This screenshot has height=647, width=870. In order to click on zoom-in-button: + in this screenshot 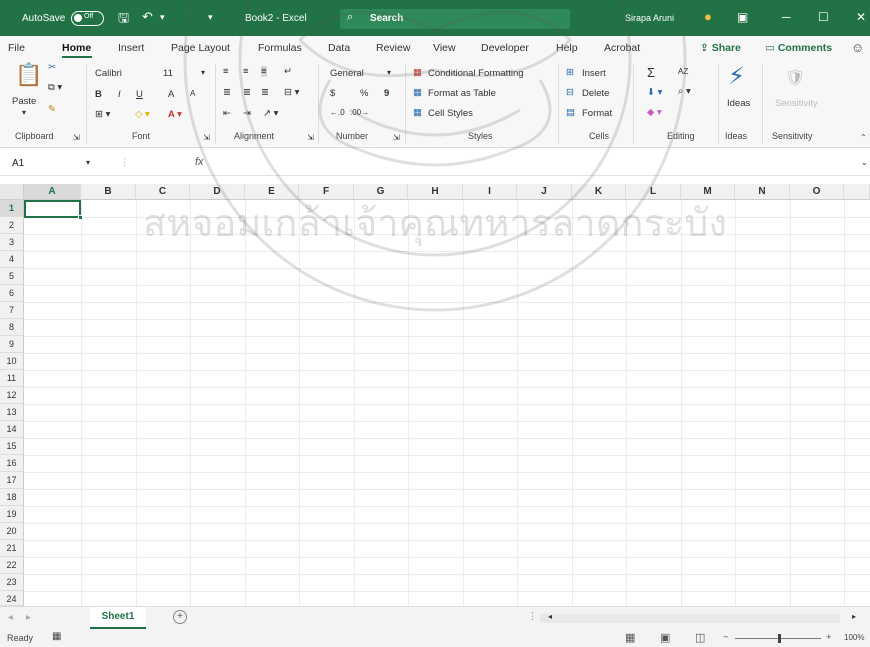, I will do `click(829, 637)`.